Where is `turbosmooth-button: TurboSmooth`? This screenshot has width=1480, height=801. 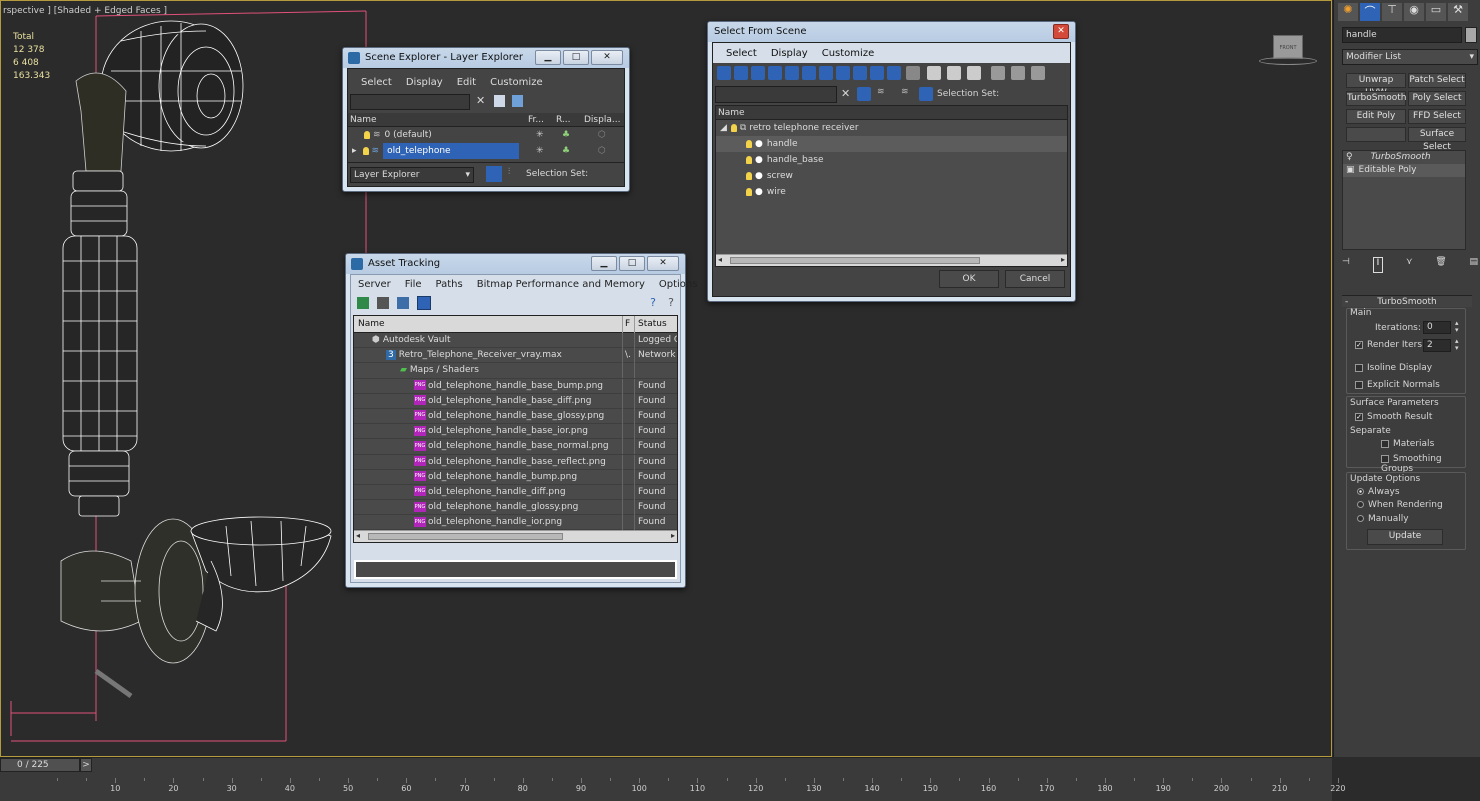
turbosmooth-button: TurboSmooth is located at coordinates (1376, 98).